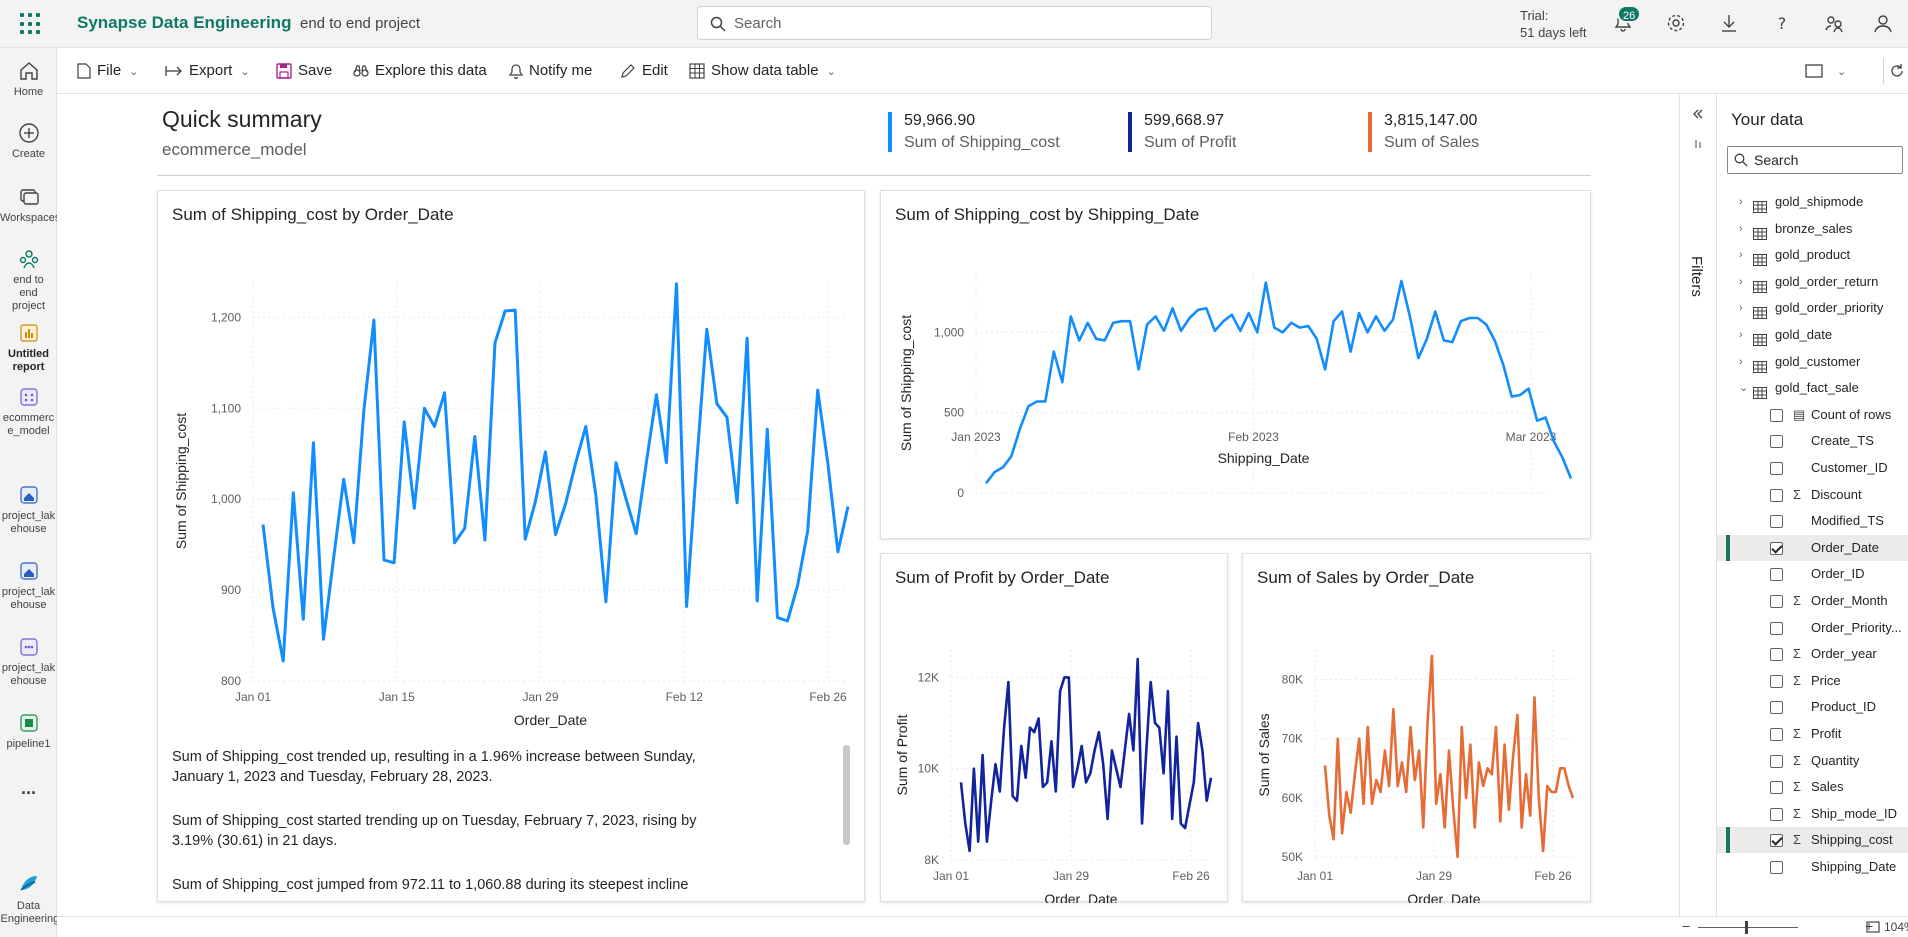  What do you see at coordinates (28, 348) in the screenshot?
I see `nav-untitled-report: Untitled report` at bounding box center [28, 348].